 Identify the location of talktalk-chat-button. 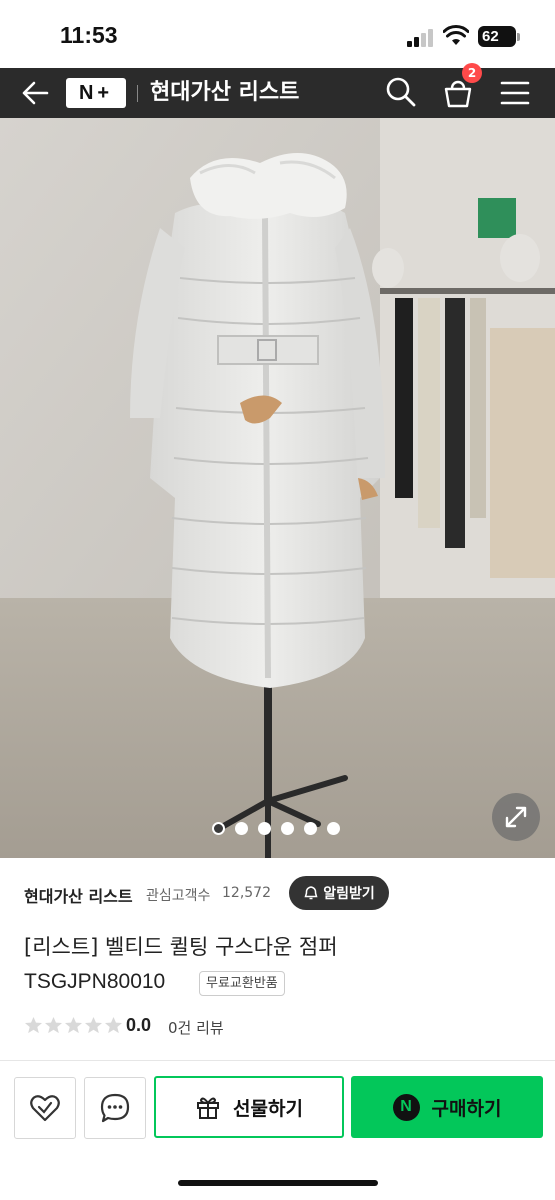
(115, 1108).